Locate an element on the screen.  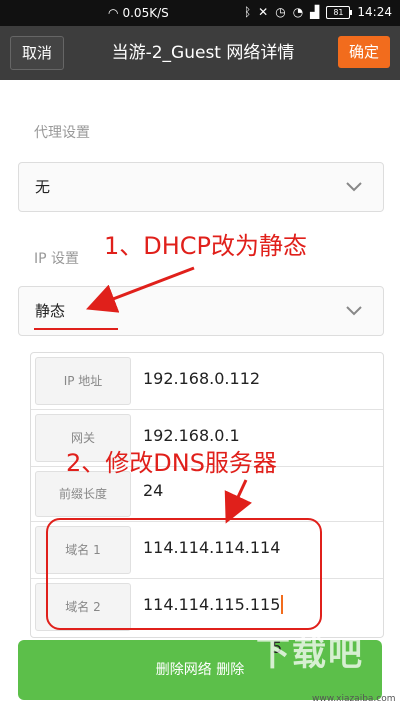
ip-settings-label: IP 设置 is located at coordinates (57, 259).